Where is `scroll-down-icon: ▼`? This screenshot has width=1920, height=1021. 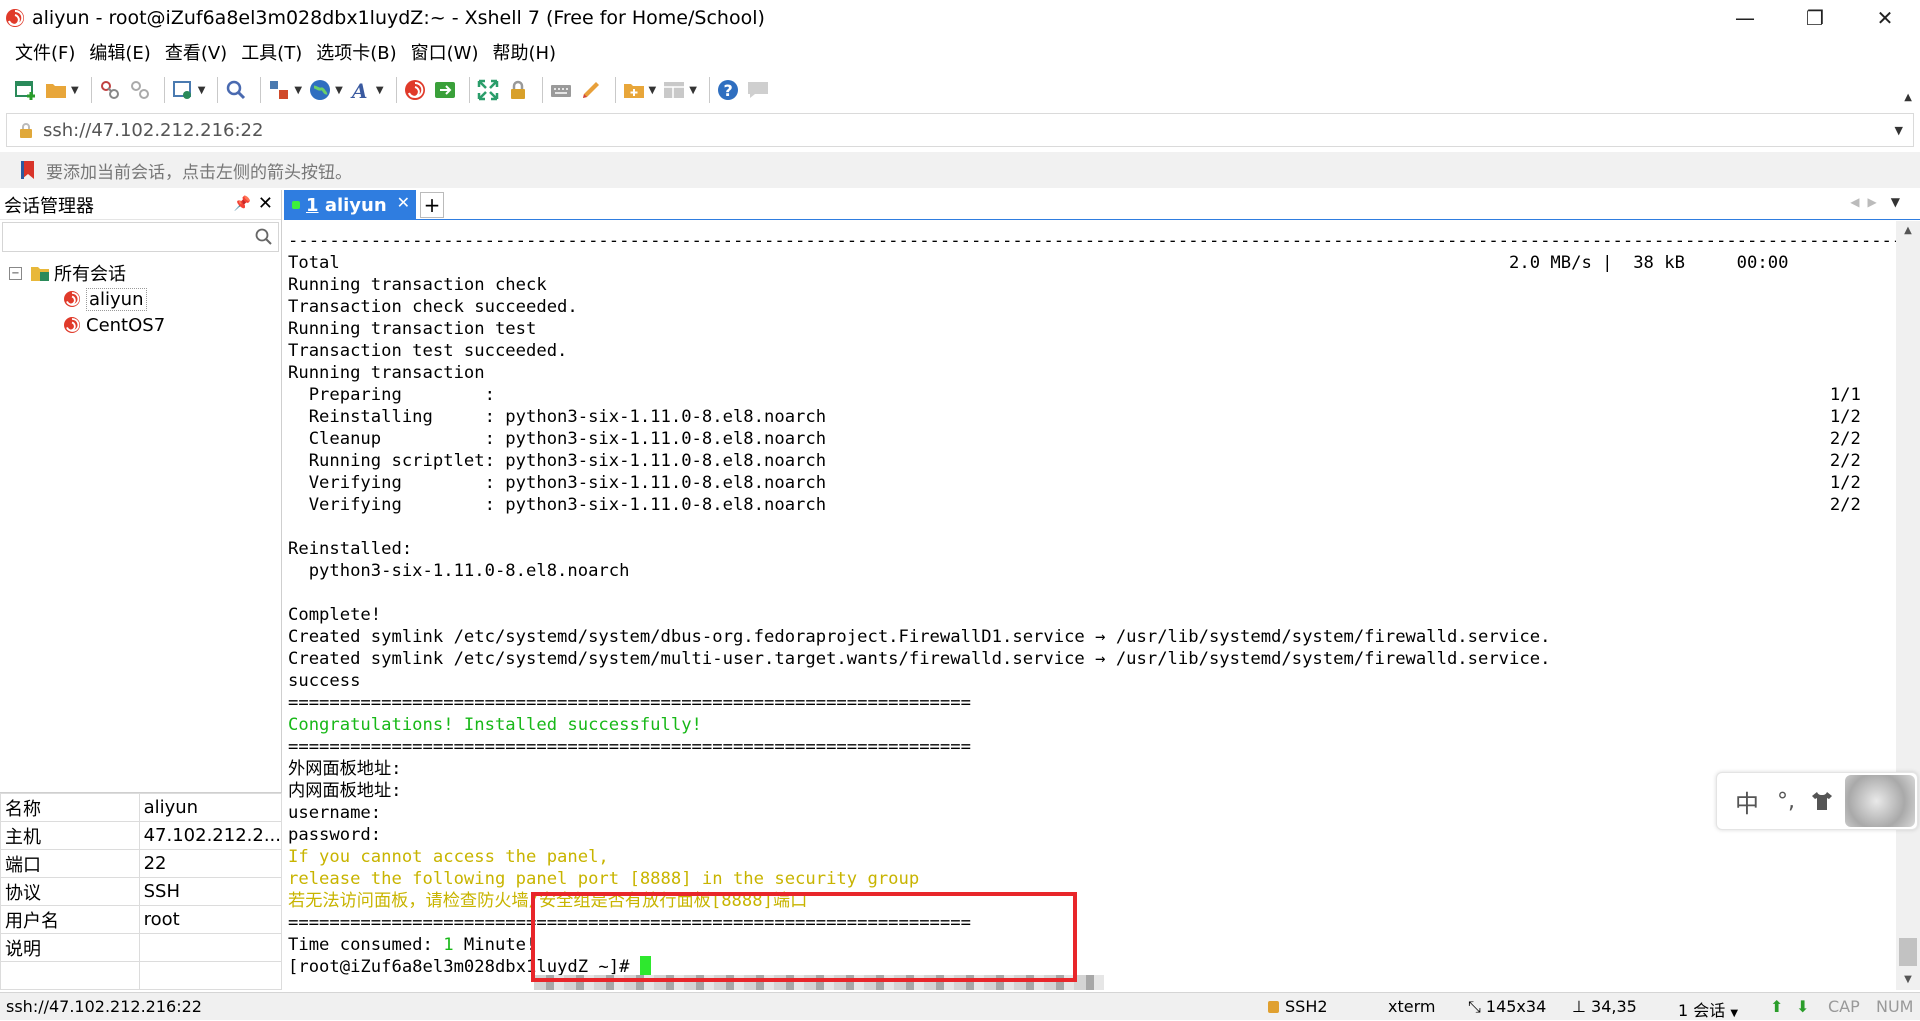
scroll-down-icon: ▼ is located at coordinates (1908, 980).